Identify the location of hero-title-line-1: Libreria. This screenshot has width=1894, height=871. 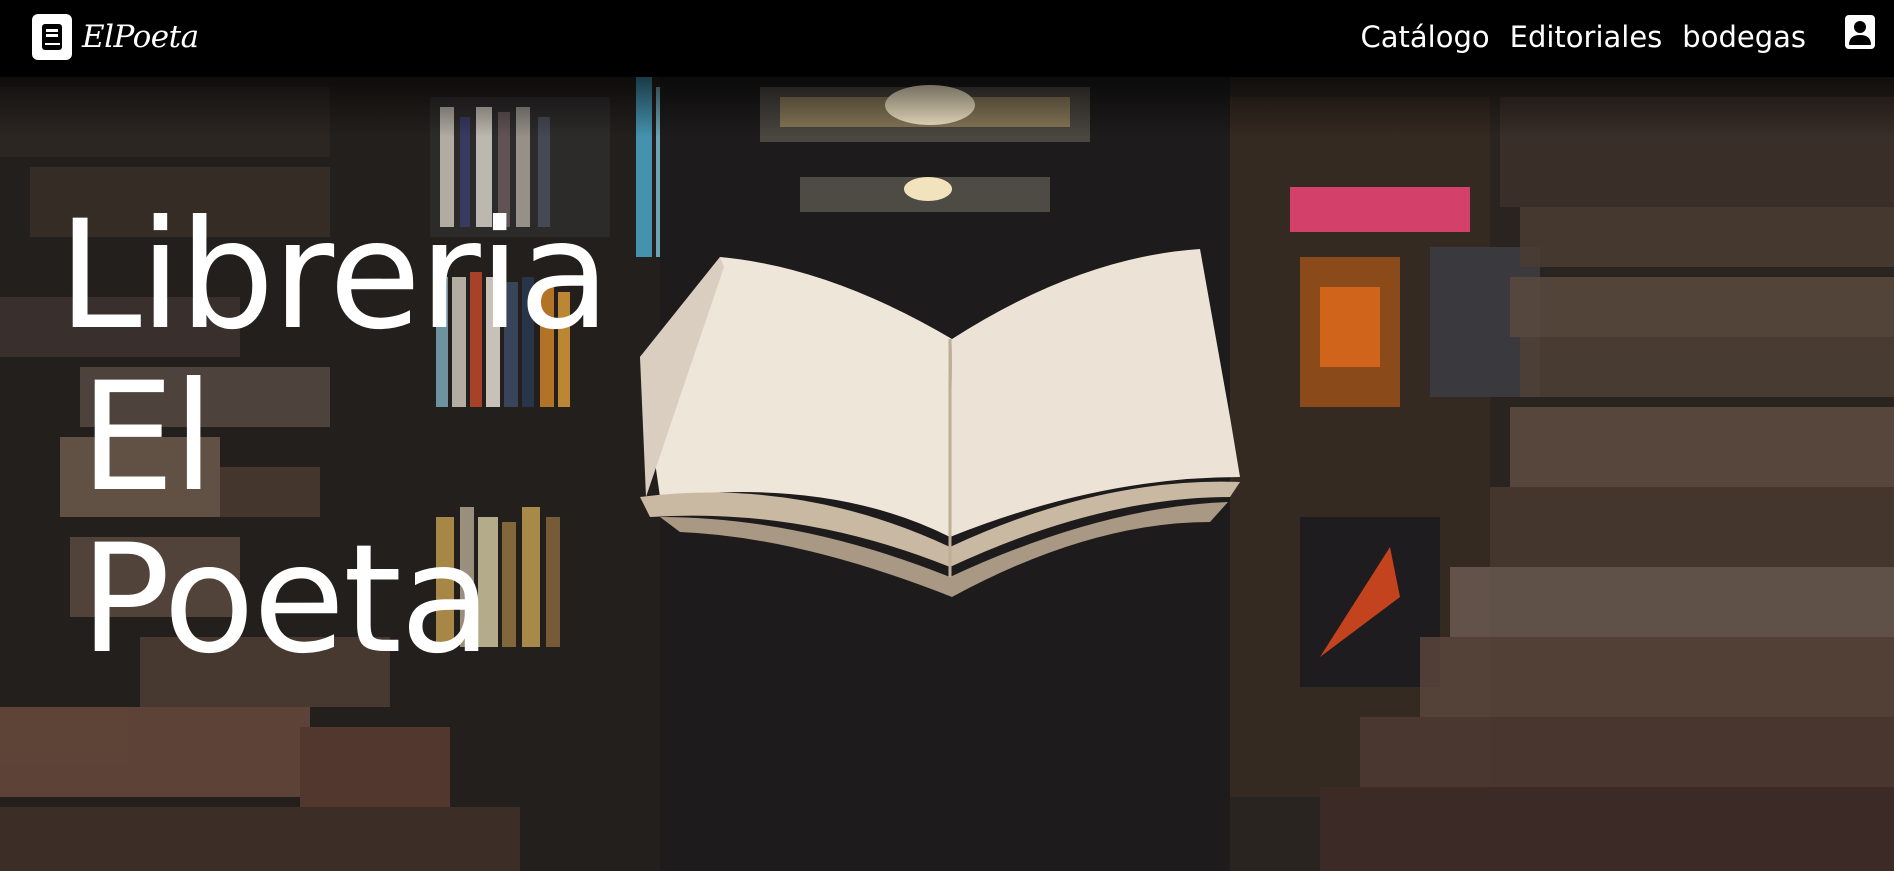
(334, 276).